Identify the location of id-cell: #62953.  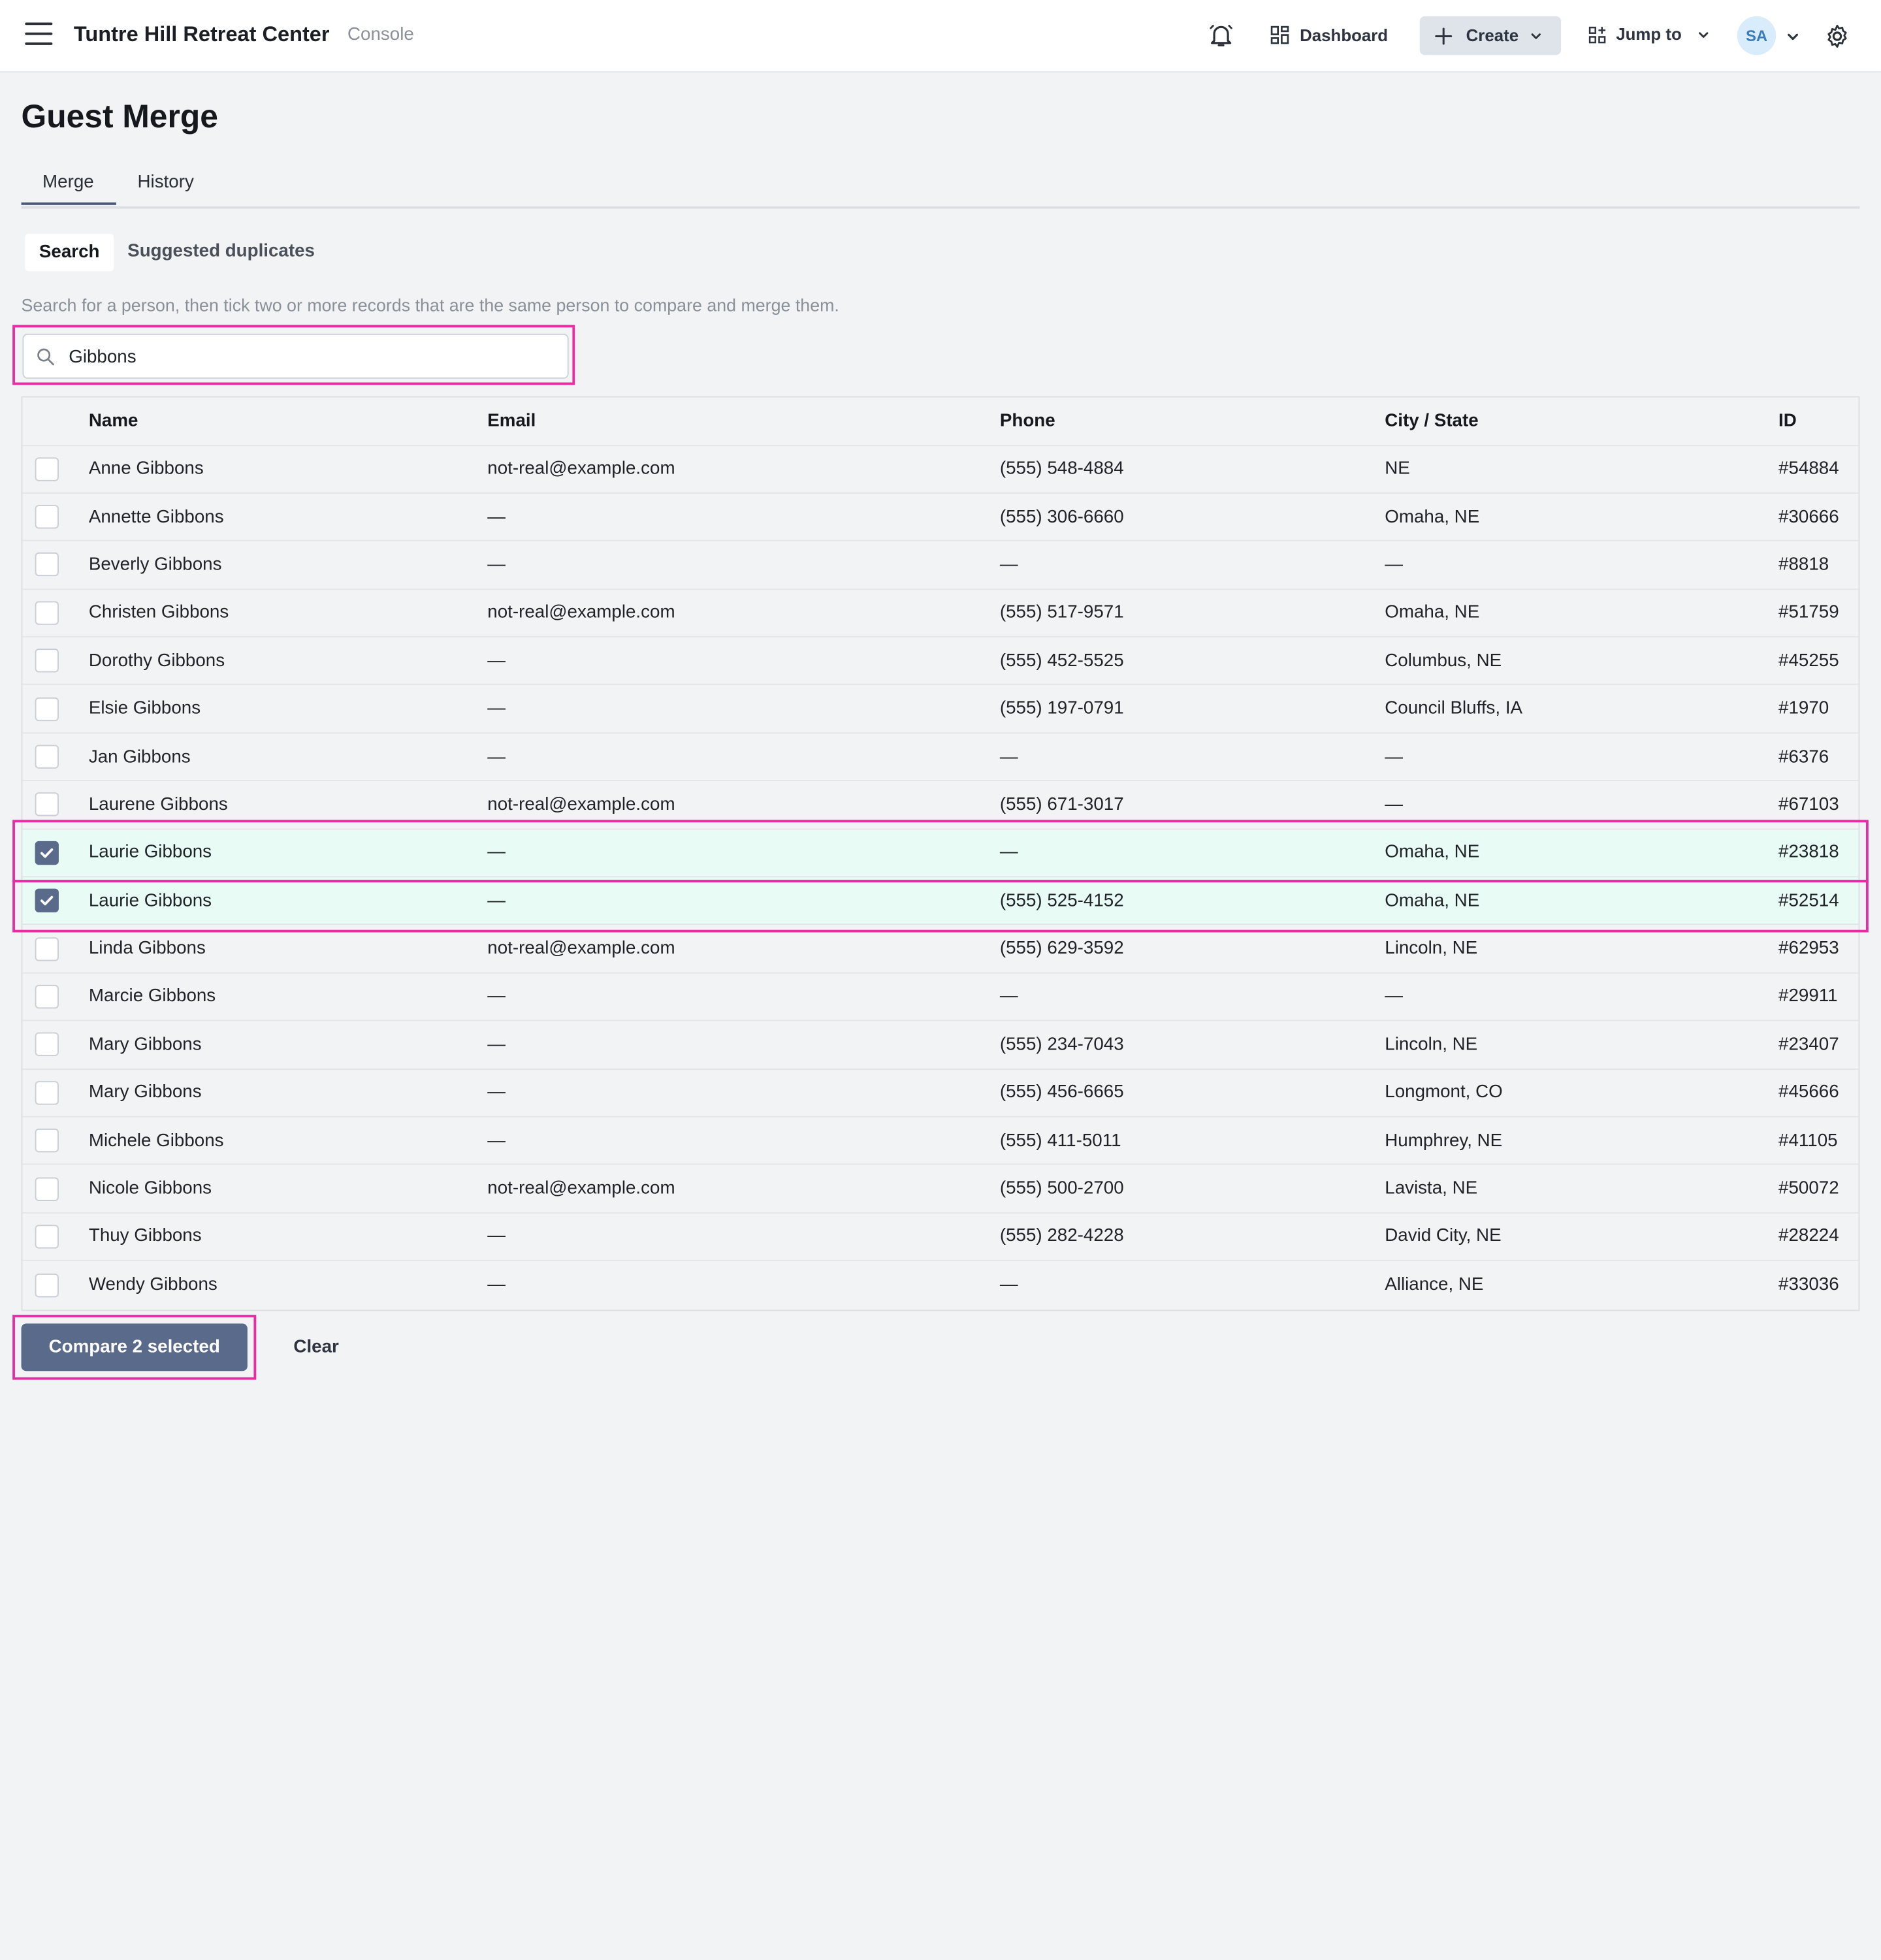
(1808, 949).